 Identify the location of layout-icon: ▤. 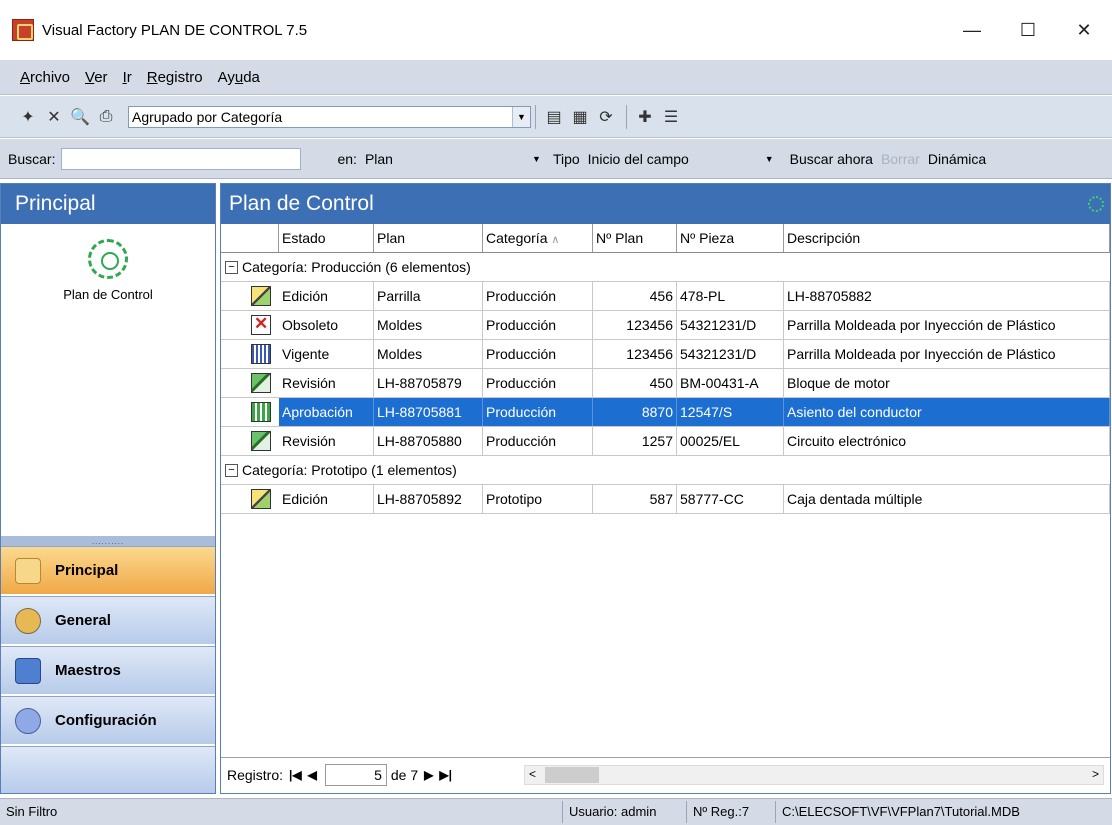
(554, 117).